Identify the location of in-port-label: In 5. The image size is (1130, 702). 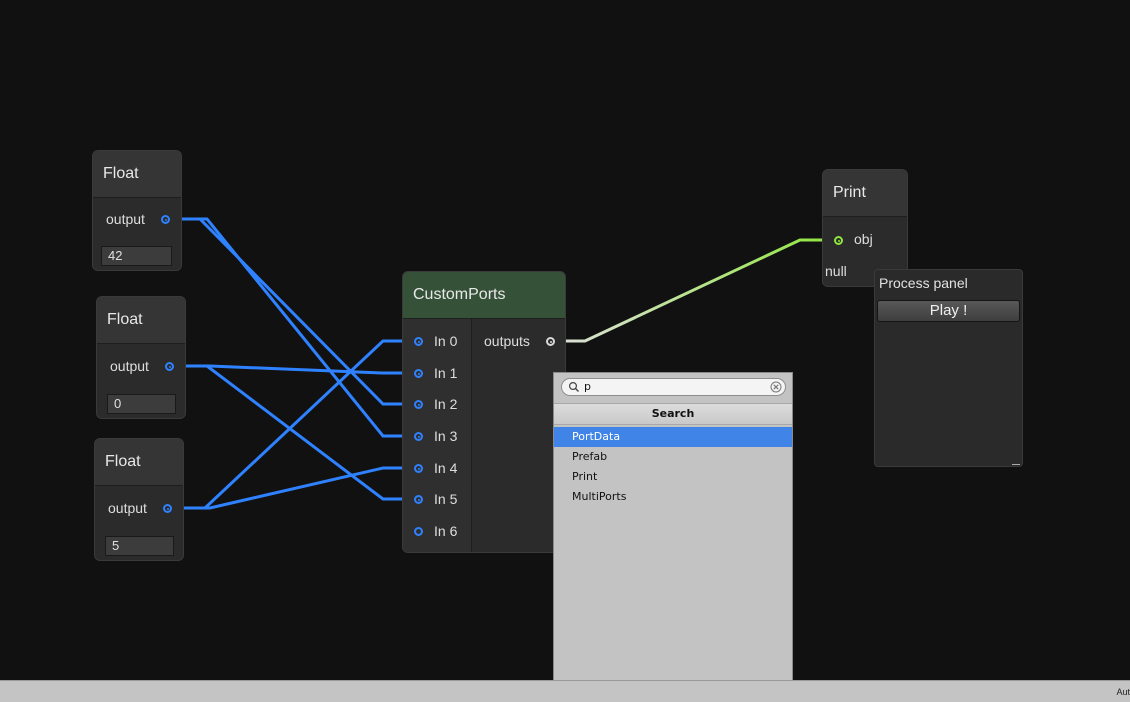
(446, 499).